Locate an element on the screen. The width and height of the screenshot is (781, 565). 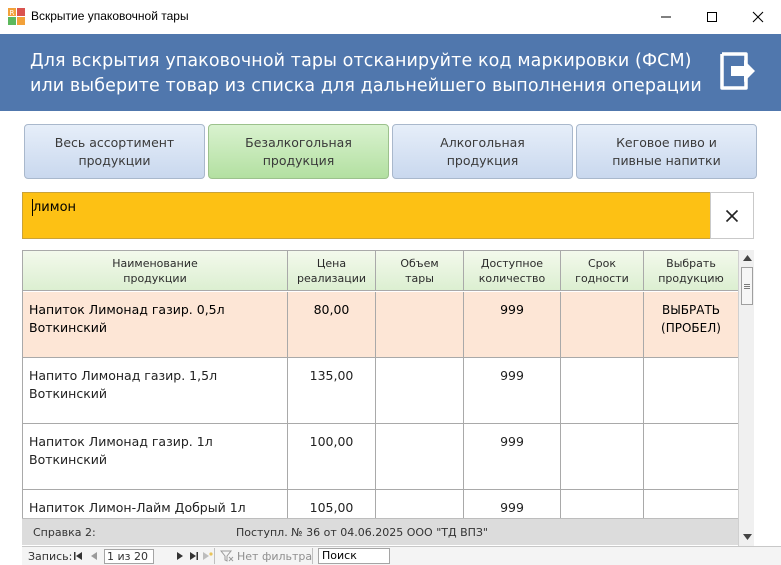
category-non-alcoholic-button: Безалкогольная продукция is located at coordinates (298, 151).